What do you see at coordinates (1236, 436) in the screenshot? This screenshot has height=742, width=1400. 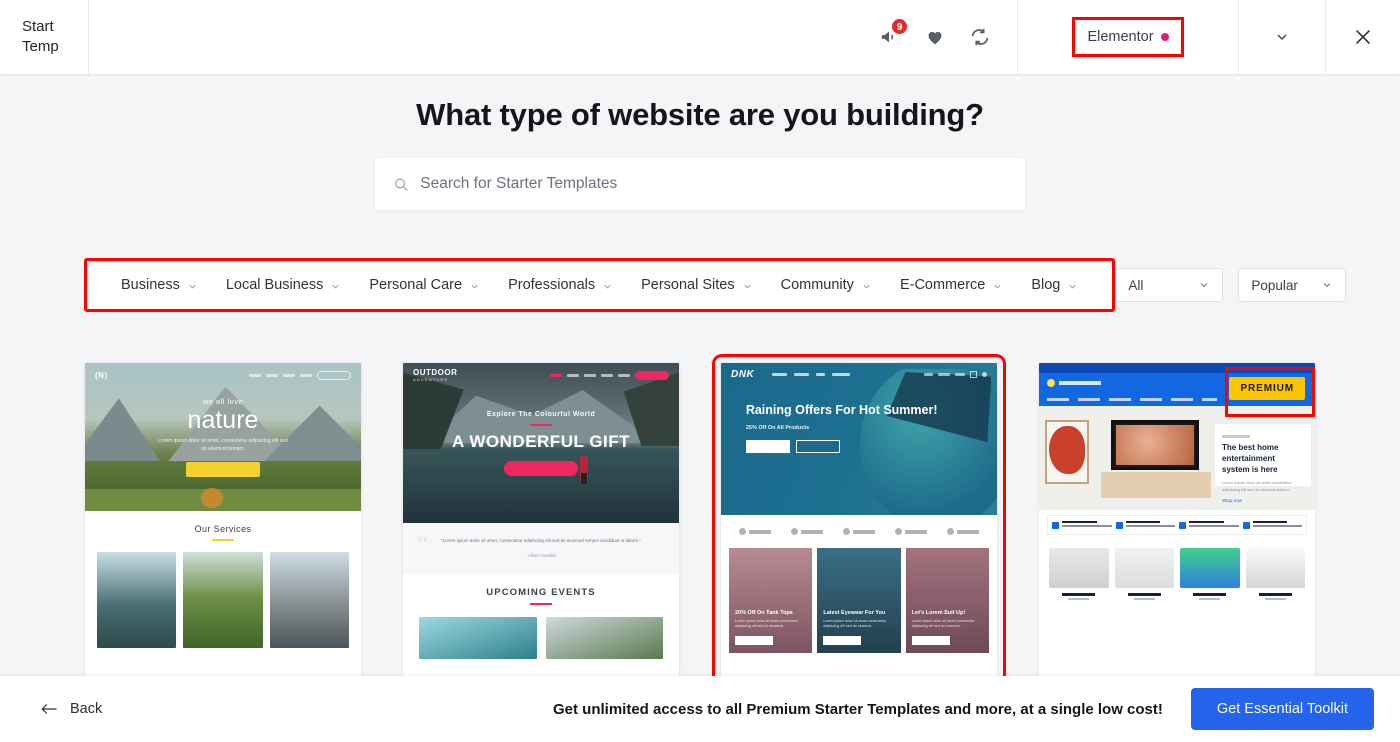 I see `panel-logo` at bounding box center [1236, 436].